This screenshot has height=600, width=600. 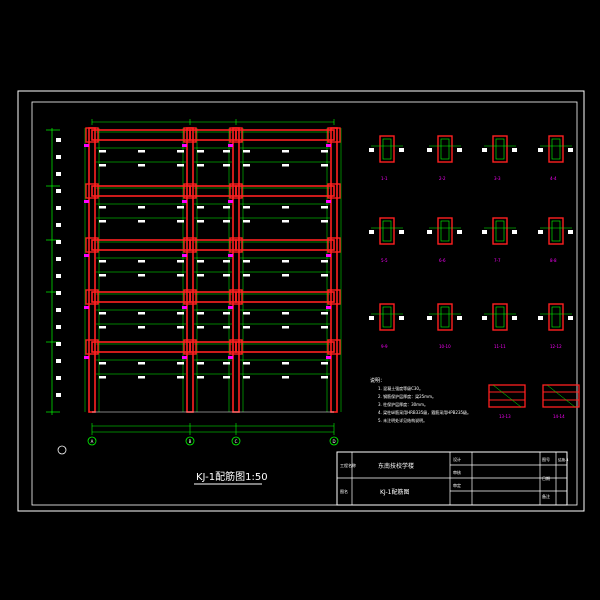 What do you see at coordinates (348, 465) in the screenshot?
I see `project-label: 工程名称` at bounding box center [348, 465].